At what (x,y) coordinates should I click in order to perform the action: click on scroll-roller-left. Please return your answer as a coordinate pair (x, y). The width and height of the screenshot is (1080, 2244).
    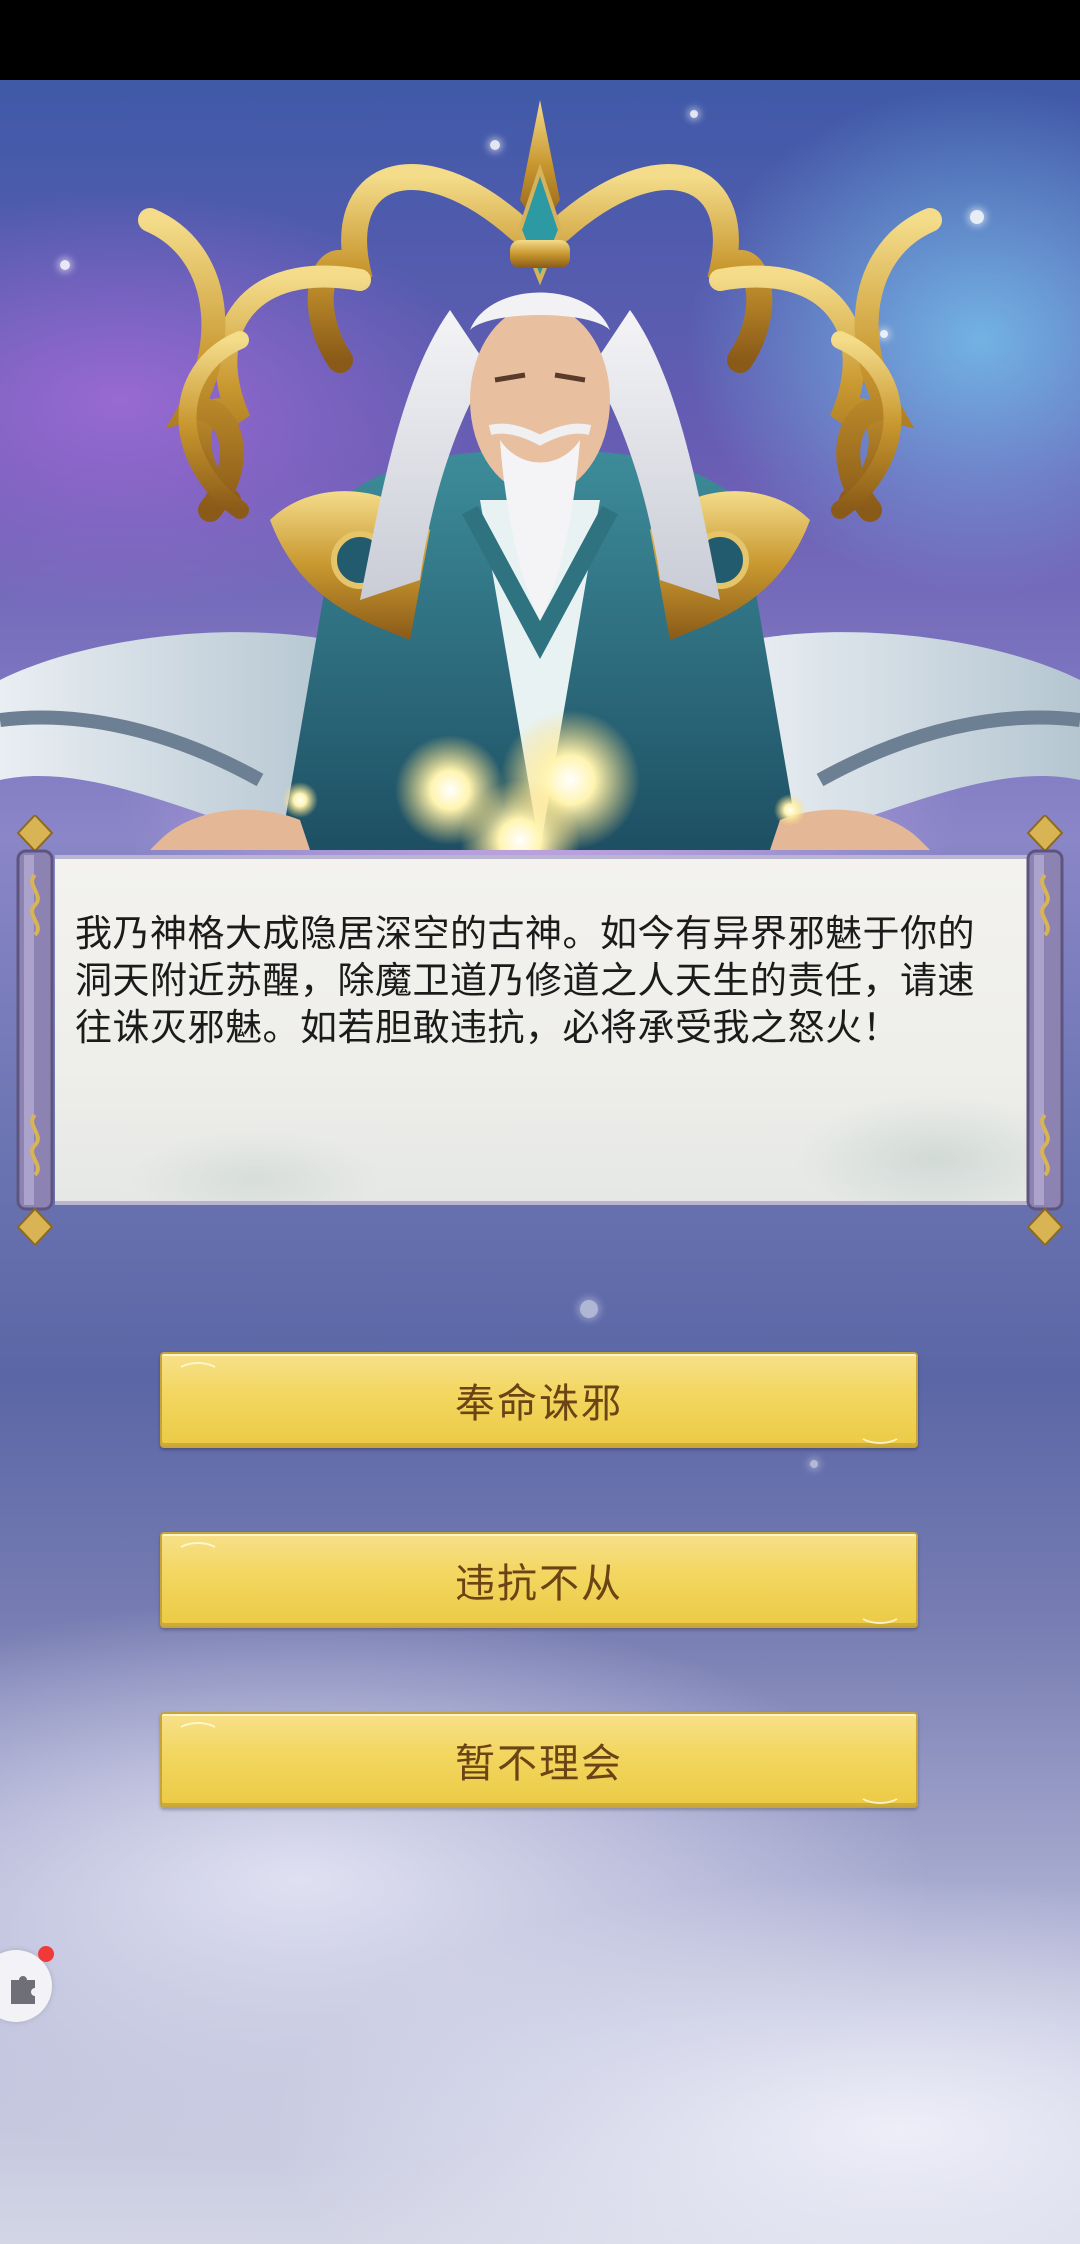
    Looking at the image, I should click on (35, 1030).